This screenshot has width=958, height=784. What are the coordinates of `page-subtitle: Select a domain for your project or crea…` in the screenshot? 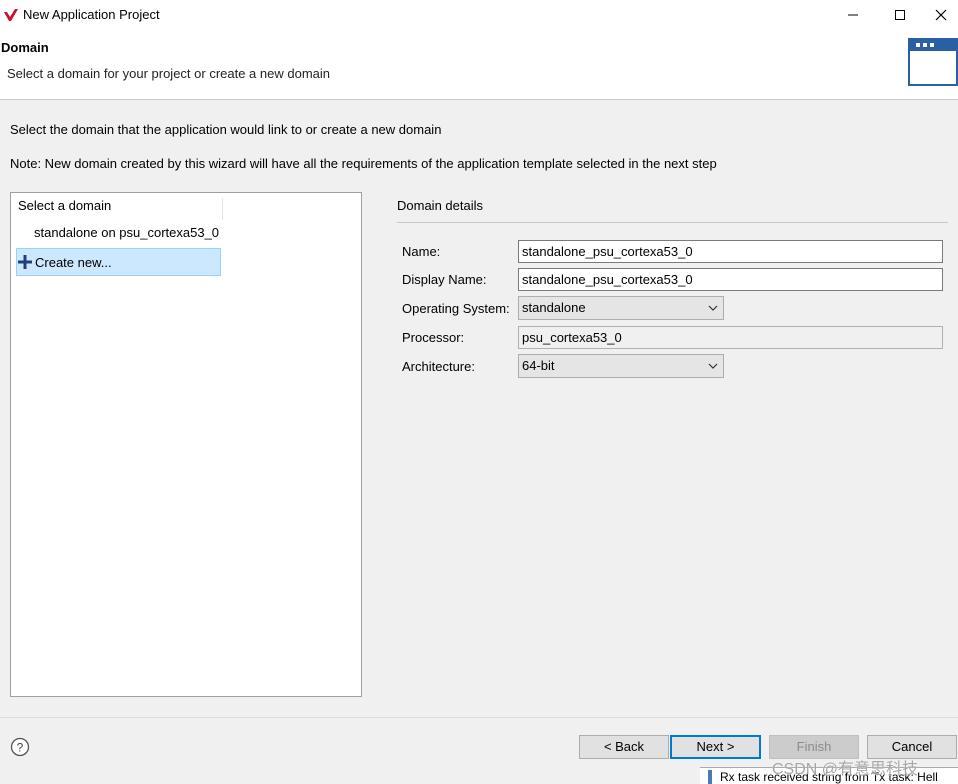 It's located at (169, 73).